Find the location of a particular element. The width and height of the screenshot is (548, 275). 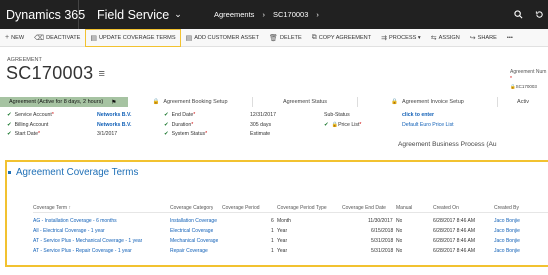

agreement-number-value: 🔒SC170003 is located at coordinates (528, 86).